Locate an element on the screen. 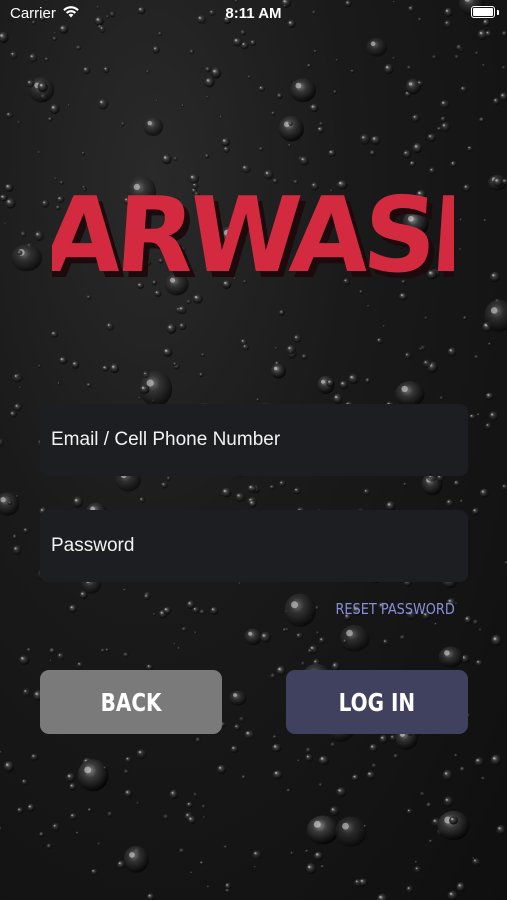 The width and height of the screenshot is (507, 900). login-button: LOG IN is located at coordinates (377, 702).